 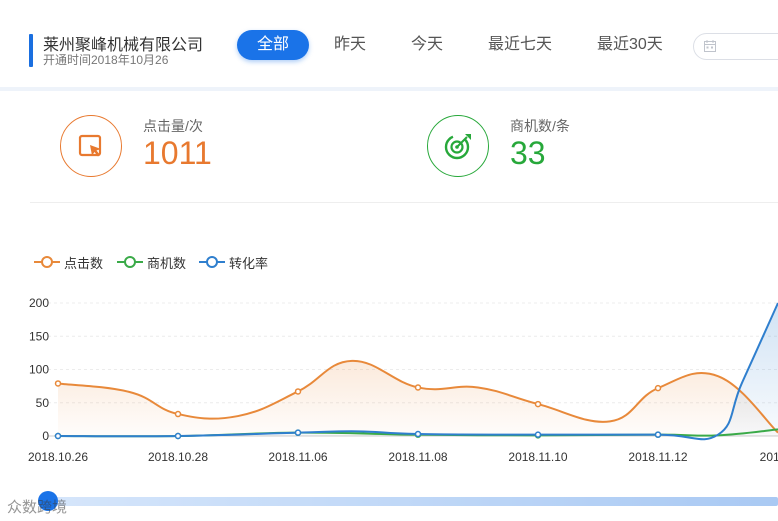 What do you see at coordinates (273, 45) in the screenshot?
I see `tab-all: 全部` at bounding box center [273, 45].